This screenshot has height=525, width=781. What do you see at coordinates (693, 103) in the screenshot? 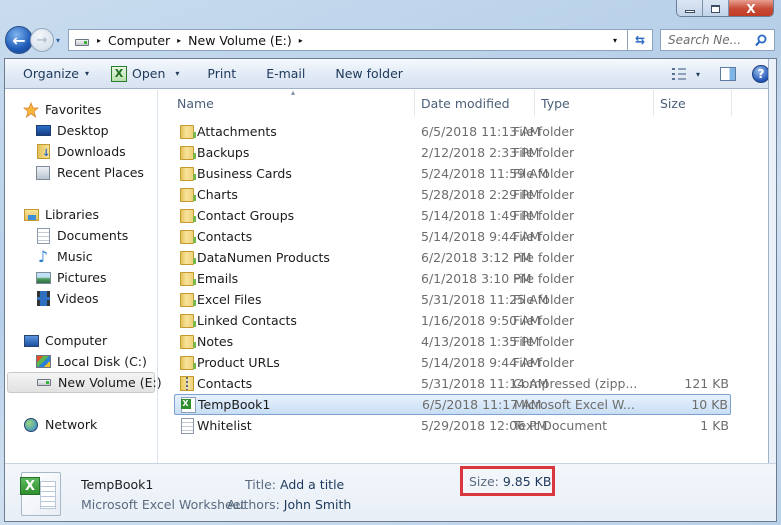
I see `column-header-size: Size` at bounding box center [693, 103].